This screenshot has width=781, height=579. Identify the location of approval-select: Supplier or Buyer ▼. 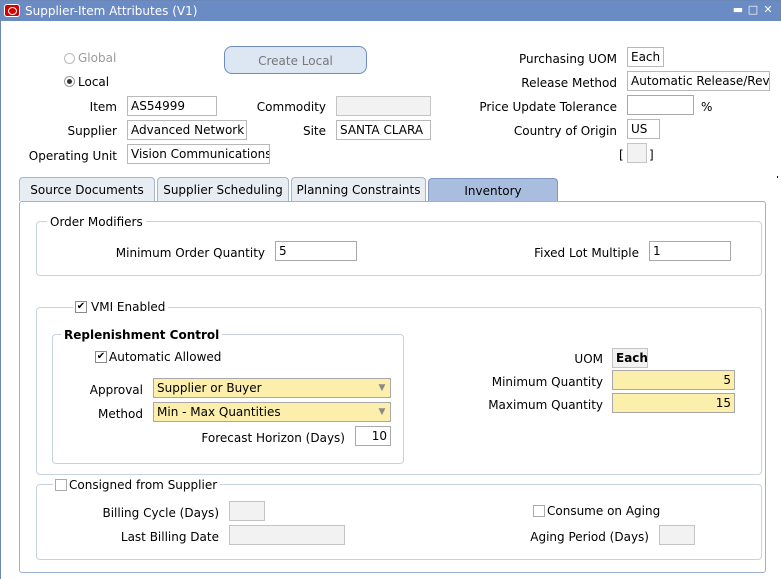
(272, 388).